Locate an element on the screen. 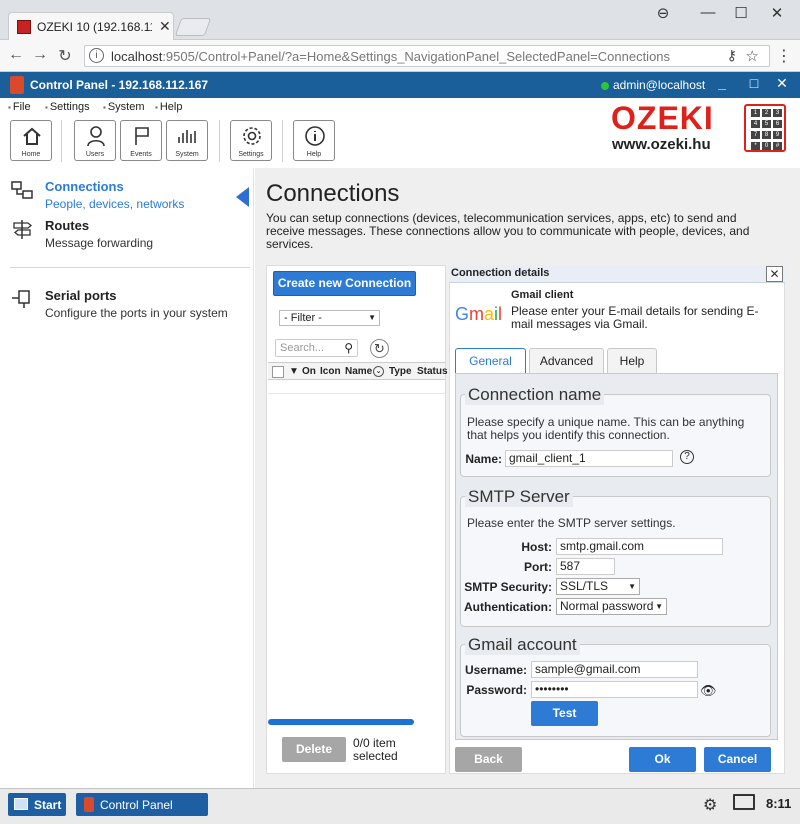 The image size is (800, 824). settings-button: Settings is located at coordinates (251, 140).